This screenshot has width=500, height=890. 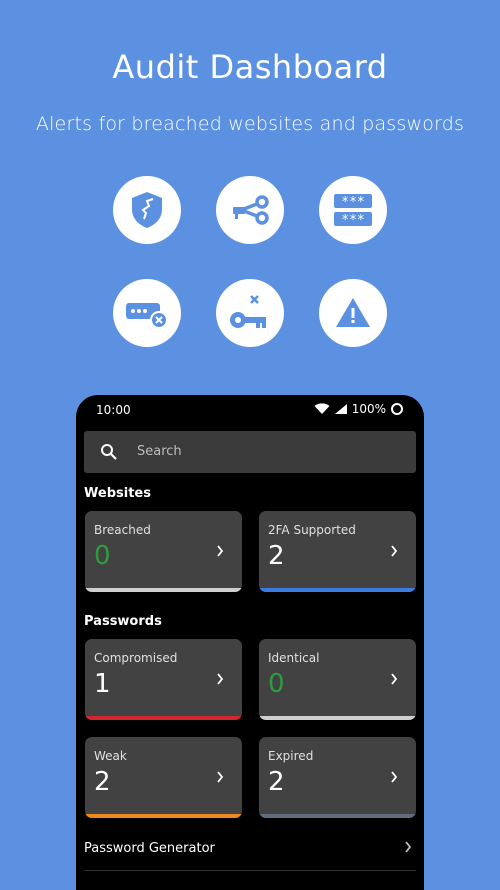 What do you see at coordinates (294, 658) in the screenshot?
I see `card-label: Identical` at bounding box center [294, 658].